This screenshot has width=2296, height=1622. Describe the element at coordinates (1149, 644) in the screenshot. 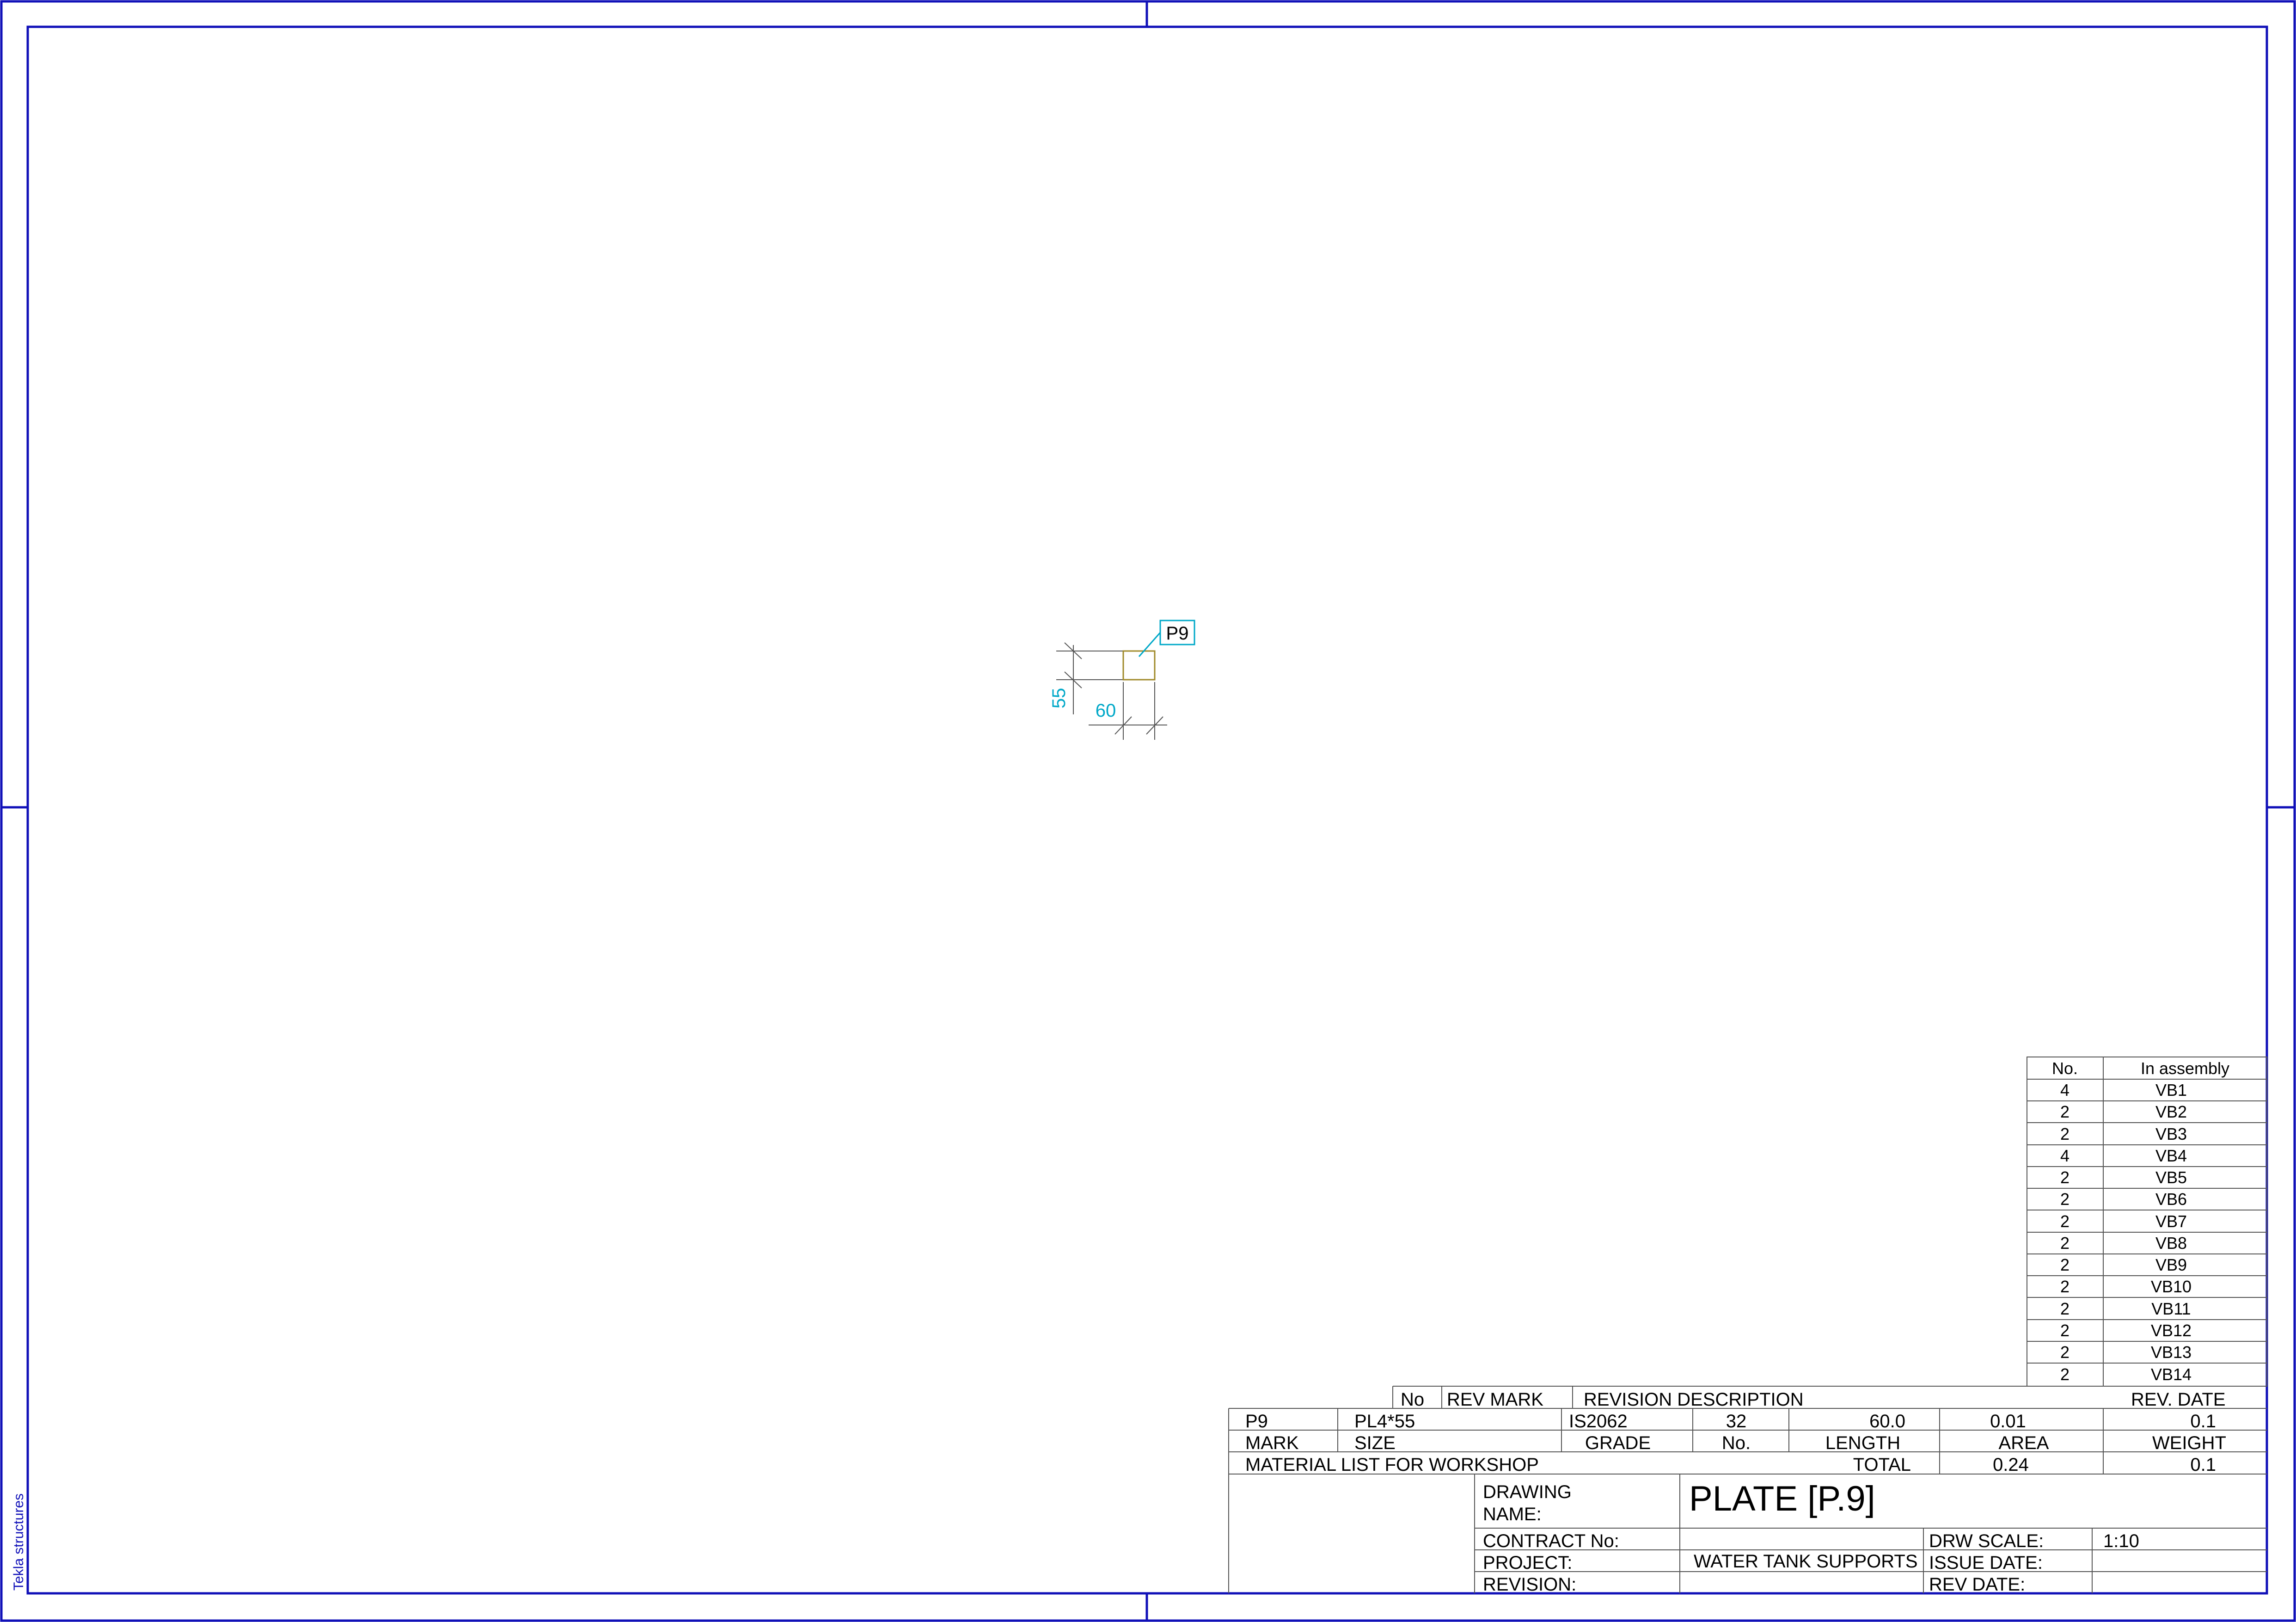

I see `mark-leader-line` at that location.